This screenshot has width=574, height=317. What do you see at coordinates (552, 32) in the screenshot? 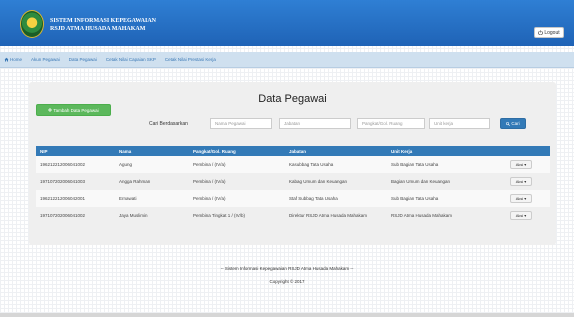
I see `logout-label: Logout` at bounding box center [552, 32].